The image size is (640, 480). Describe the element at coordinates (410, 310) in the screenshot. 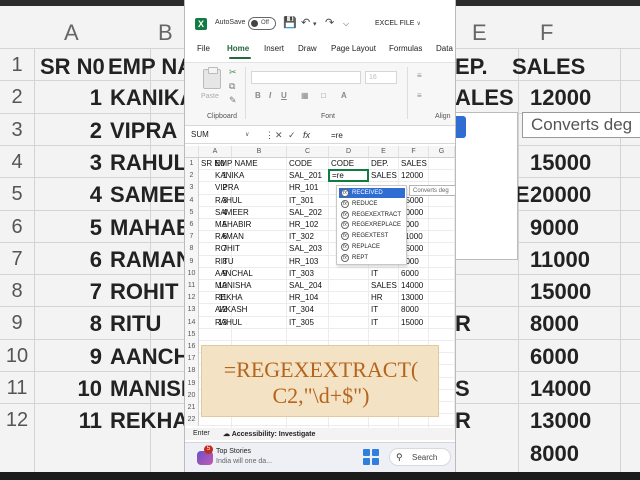

I see `sales-cell: 8000` at that location.